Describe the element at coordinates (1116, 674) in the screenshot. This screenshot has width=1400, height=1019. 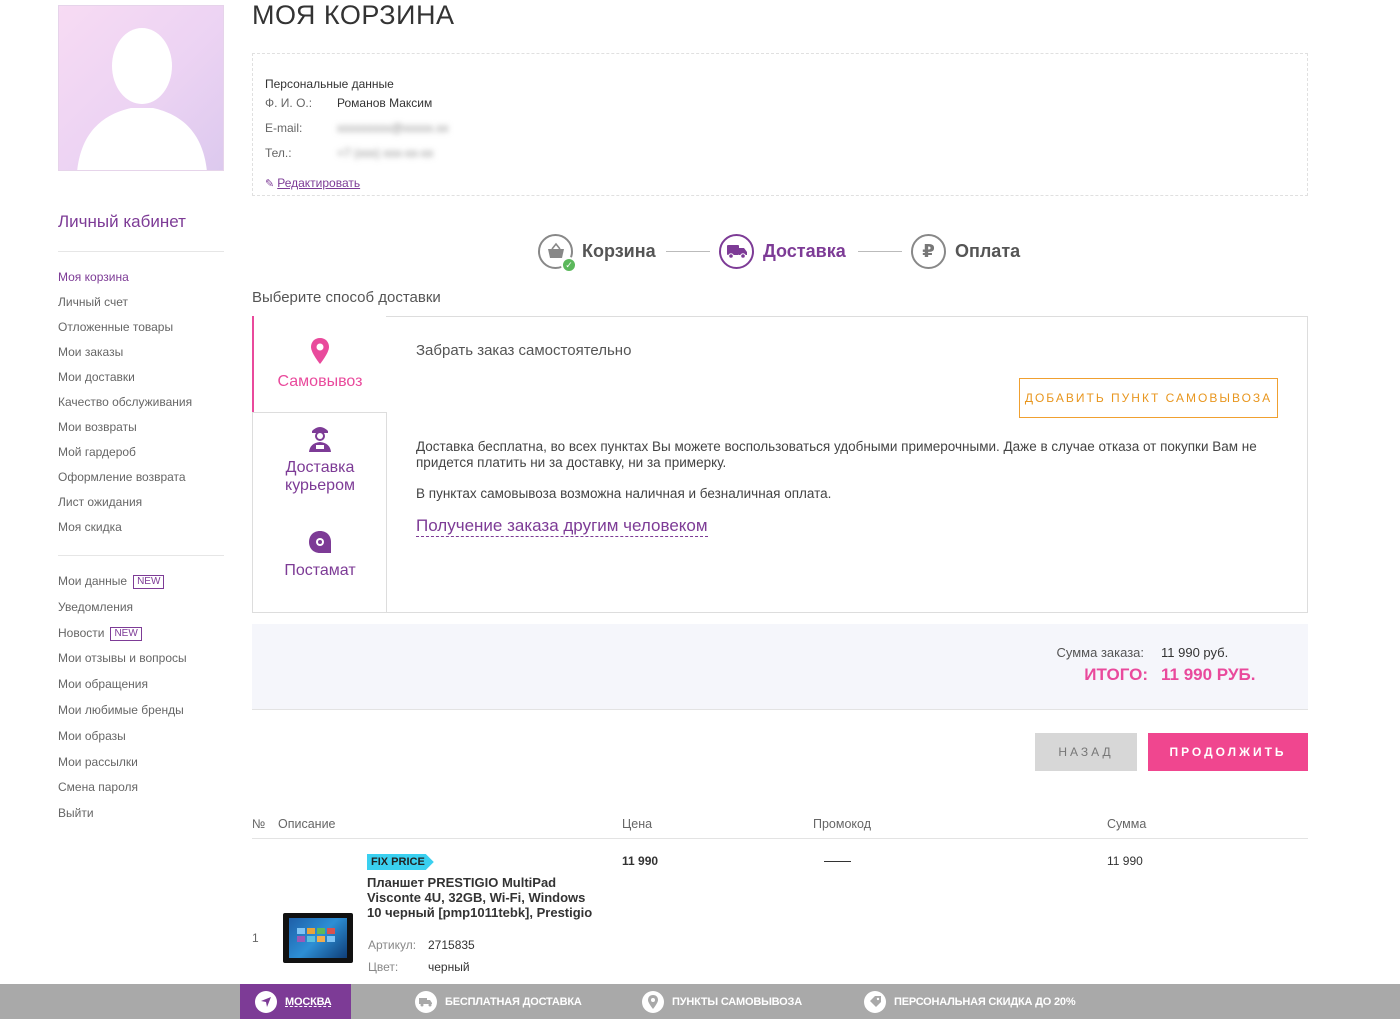
I see `total-label: ИТОГО:` at that location.